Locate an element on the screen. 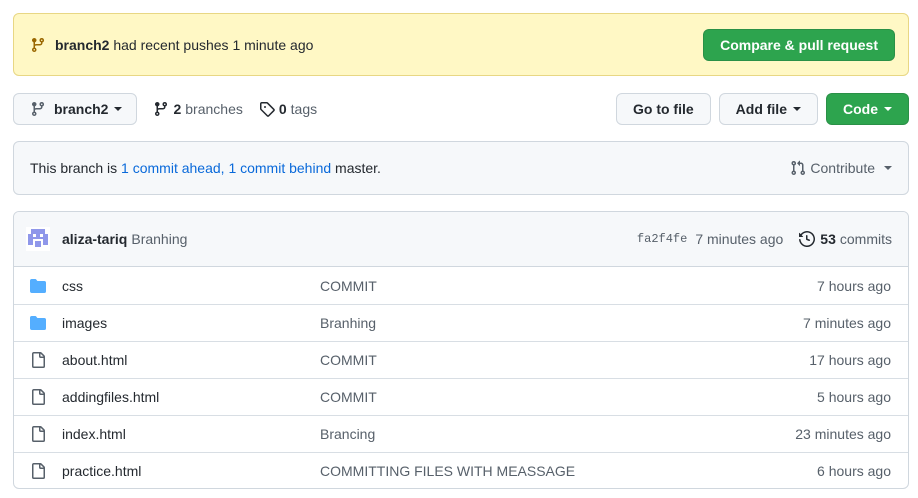  commit-sha: fa2f4fe is located at coordinates (662, 239).